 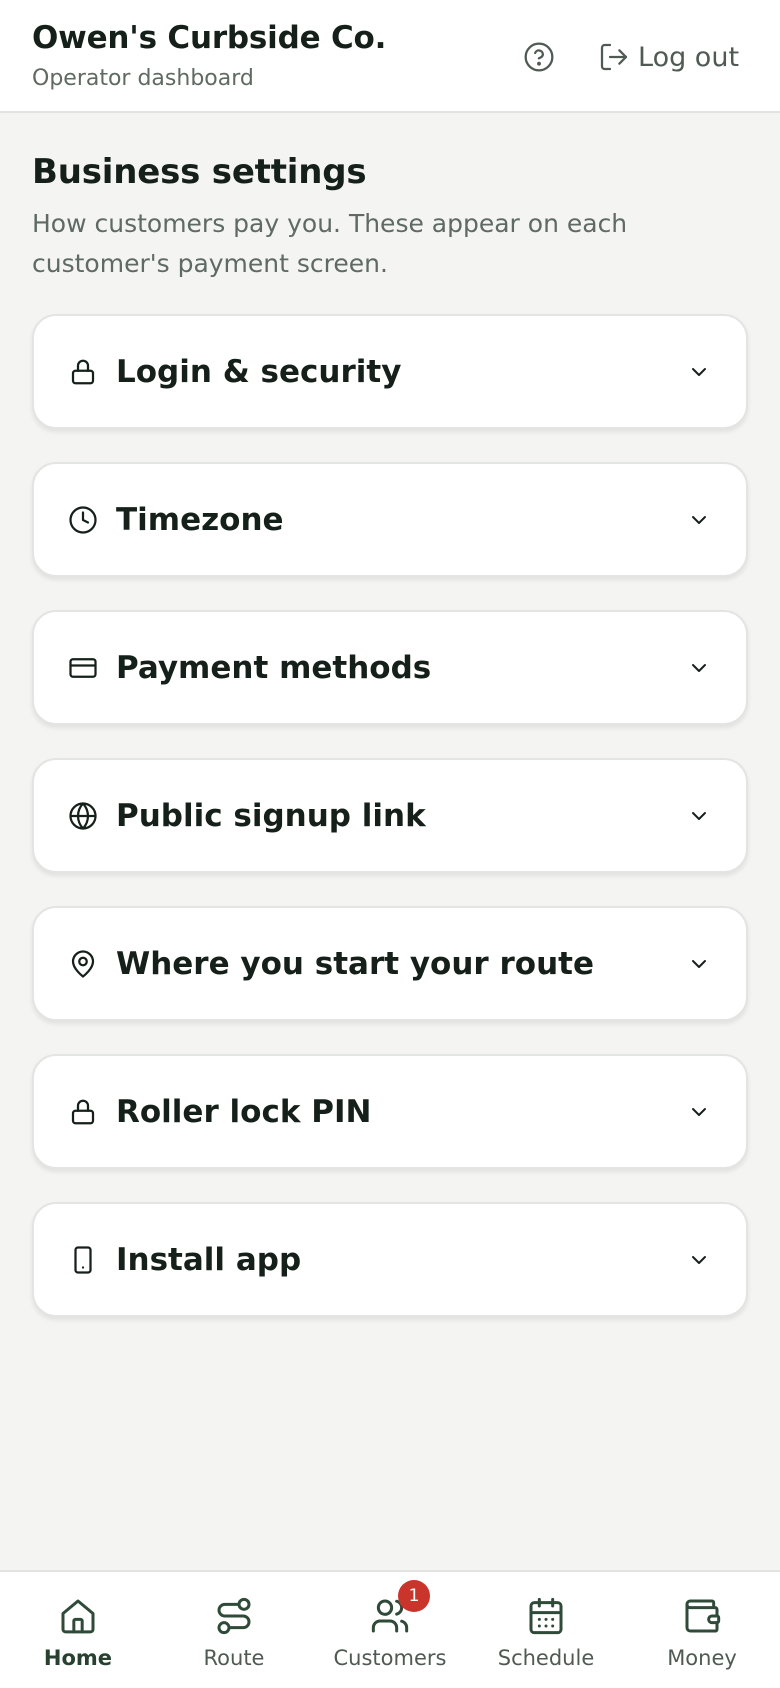 I want to click on section-label: Public signup link, so click(x=271, y=815).